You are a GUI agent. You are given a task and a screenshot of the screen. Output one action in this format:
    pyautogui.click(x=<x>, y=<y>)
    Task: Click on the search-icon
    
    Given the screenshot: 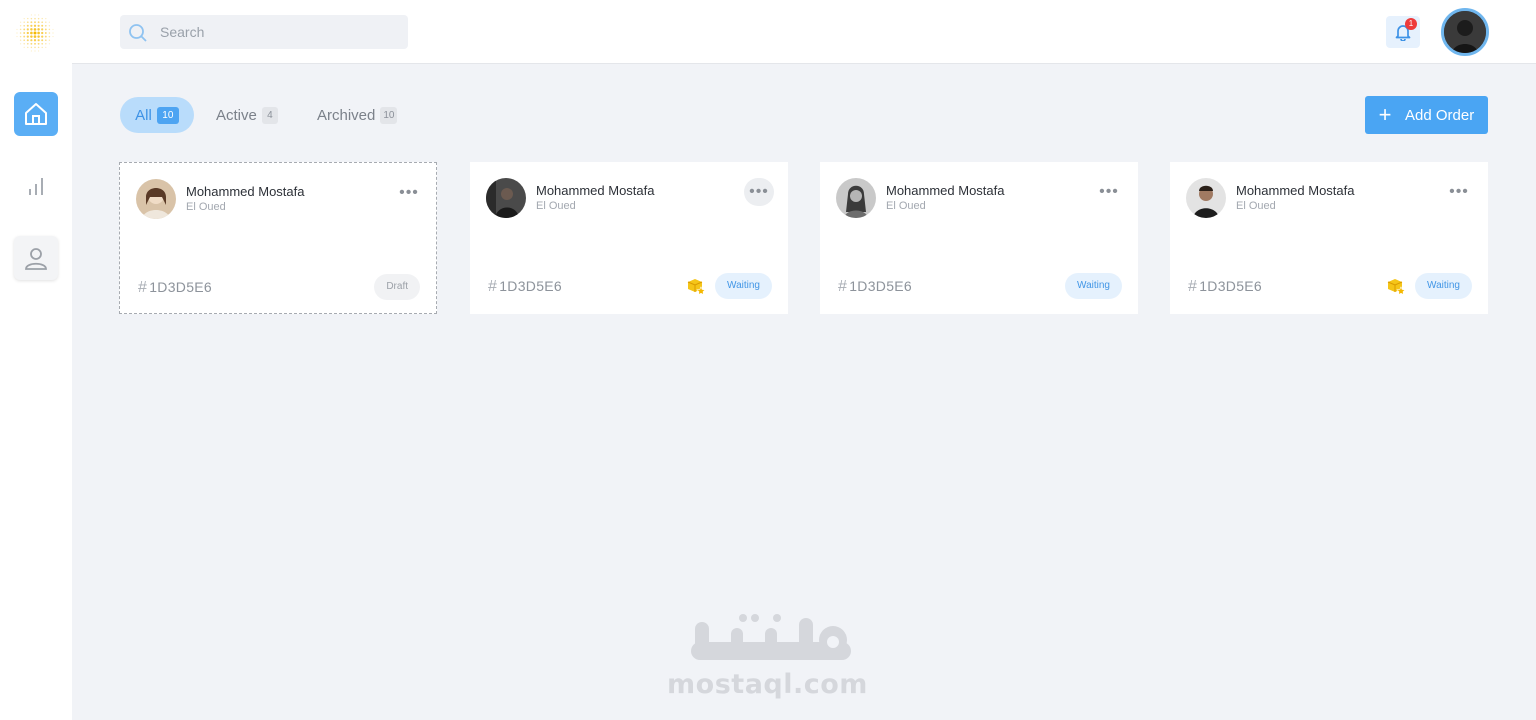 What is the action you would take?
    pyautogui.click(x=138, y=33)
    